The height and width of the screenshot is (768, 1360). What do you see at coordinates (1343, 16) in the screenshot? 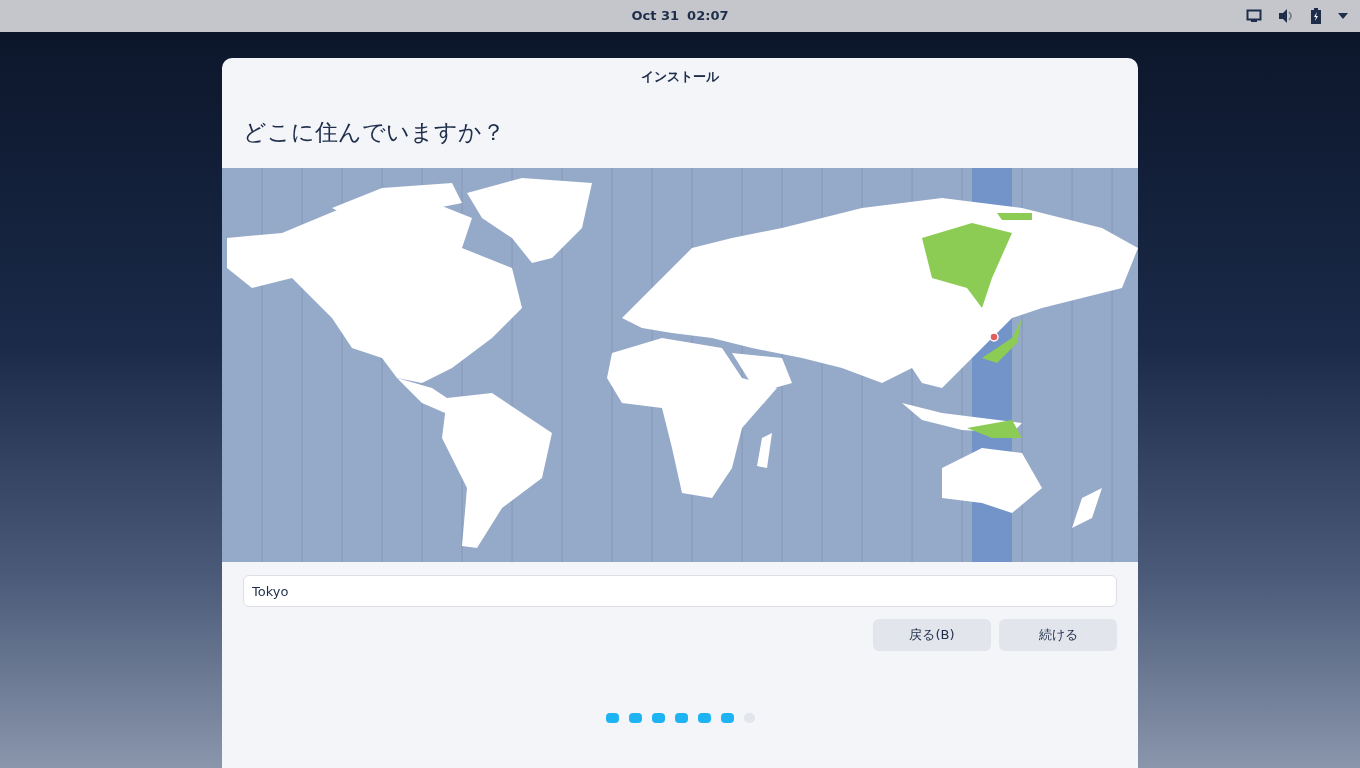
I see `caret-icon` at bounding box center [1343, 16].